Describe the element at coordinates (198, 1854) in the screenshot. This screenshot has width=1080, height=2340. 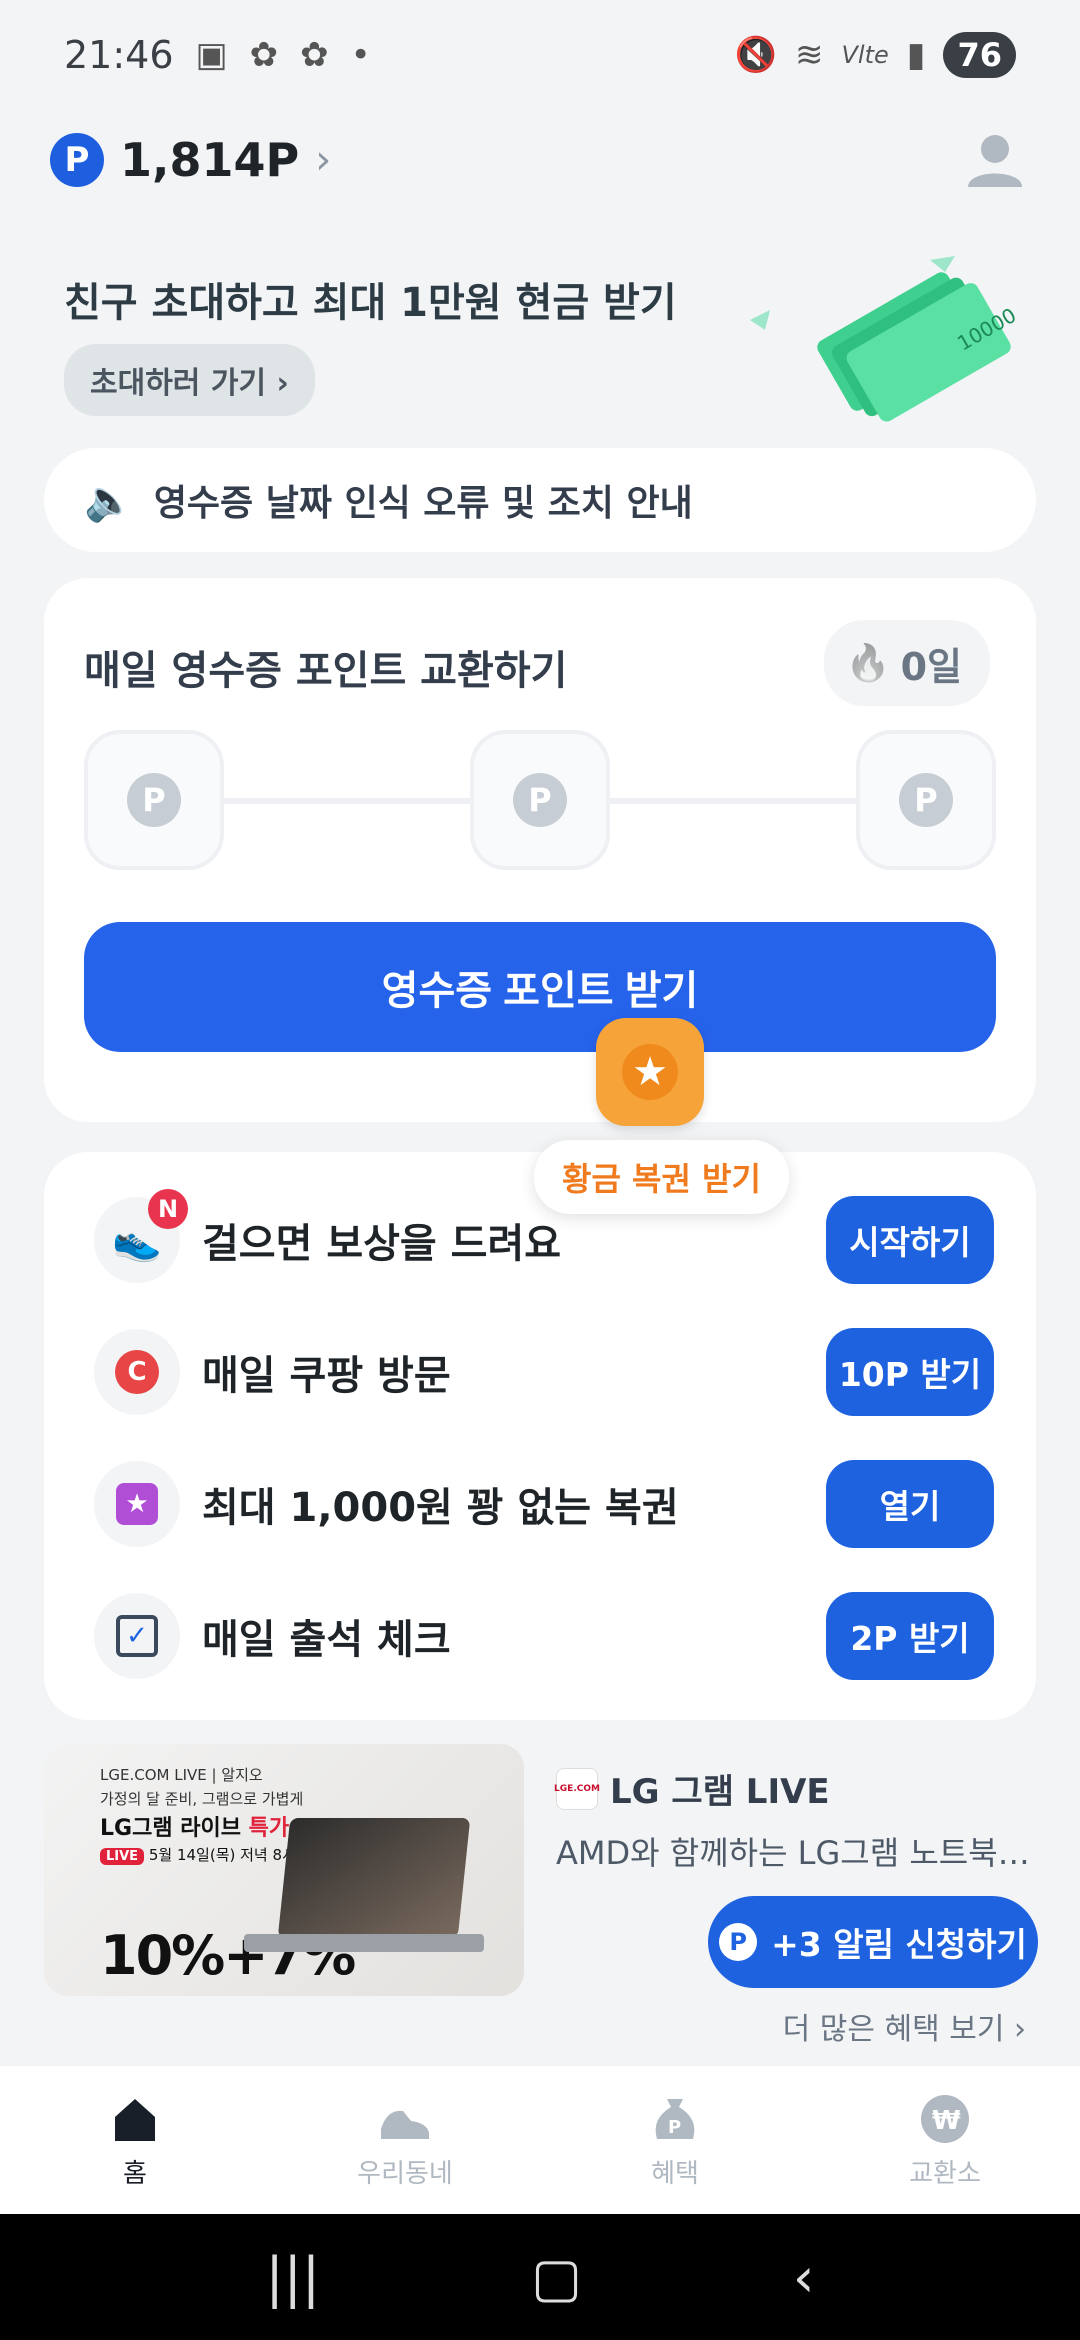
I see `ad-thumb-date: LIVE 5월 14일(목) 저녁 8시` at that location.